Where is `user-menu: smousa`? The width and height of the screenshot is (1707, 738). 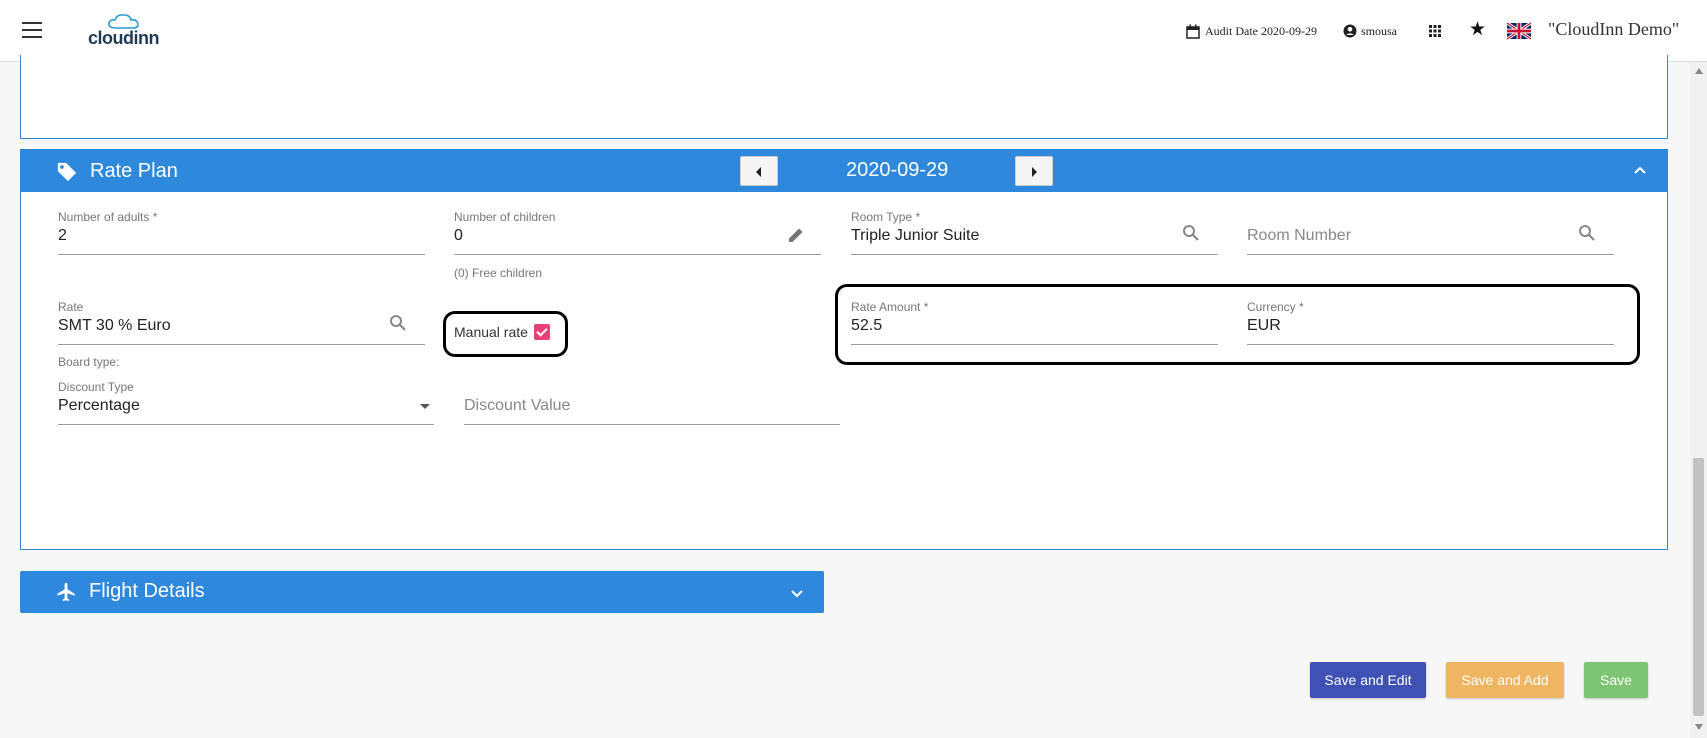
user-menu: smousa is located at coordinates (1370, 31).